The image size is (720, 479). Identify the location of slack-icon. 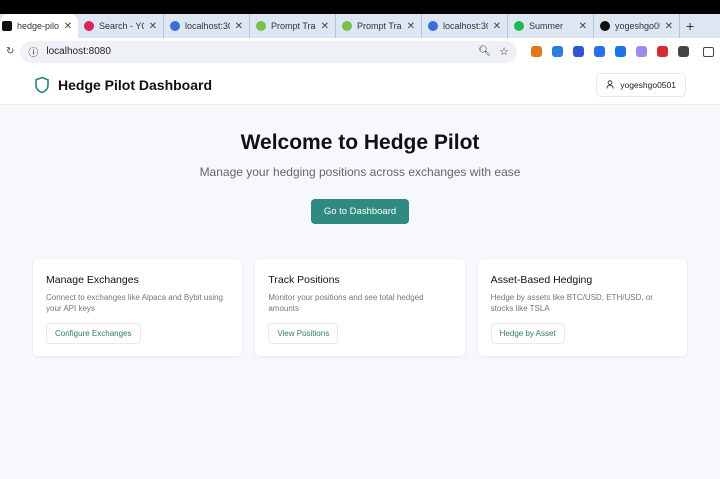
(89, 26).